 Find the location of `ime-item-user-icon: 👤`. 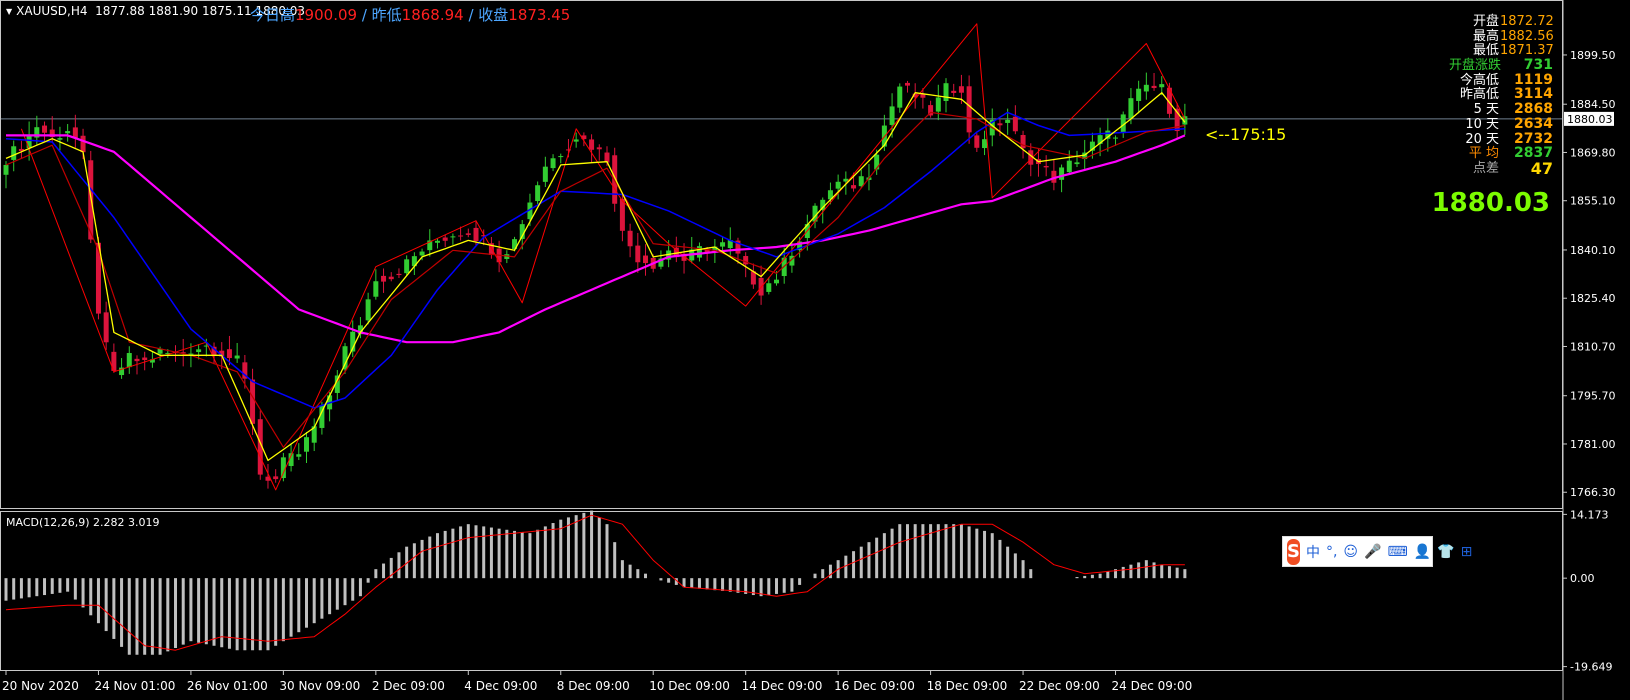

ime-item-user-icon: 👤 is located at coordinates (1422, 552).